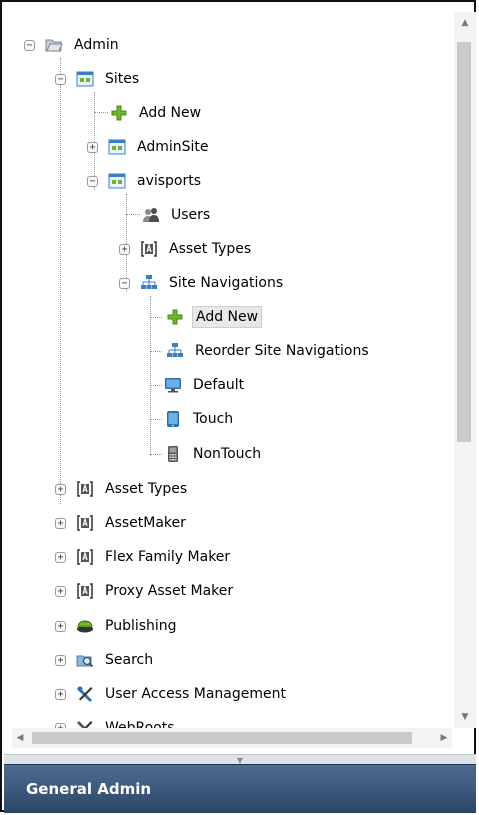 The width and height of the screenshot is (479, 815). What do you see at coordinates (222, 738) in the screenshot?
I see `horizontal-scroll-thumb` at bounding box center [222, 738].